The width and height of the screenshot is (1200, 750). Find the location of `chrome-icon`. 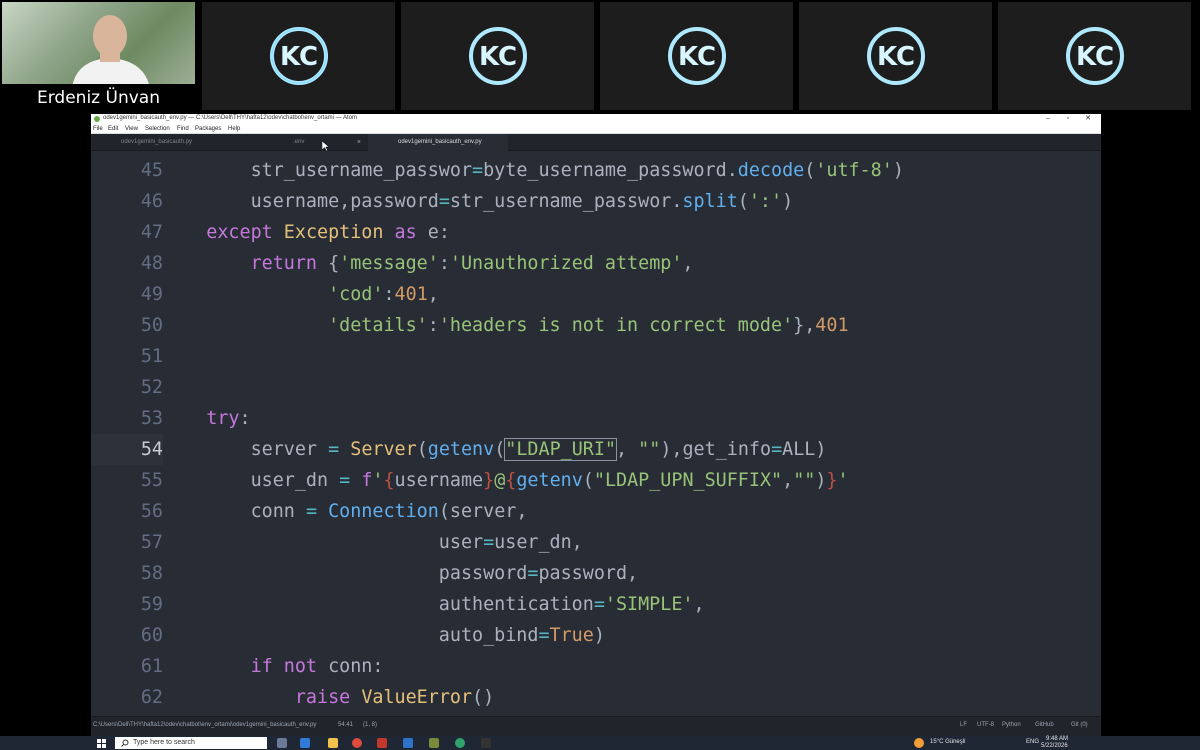

chrome-icon is located at coordinates (357, 743).